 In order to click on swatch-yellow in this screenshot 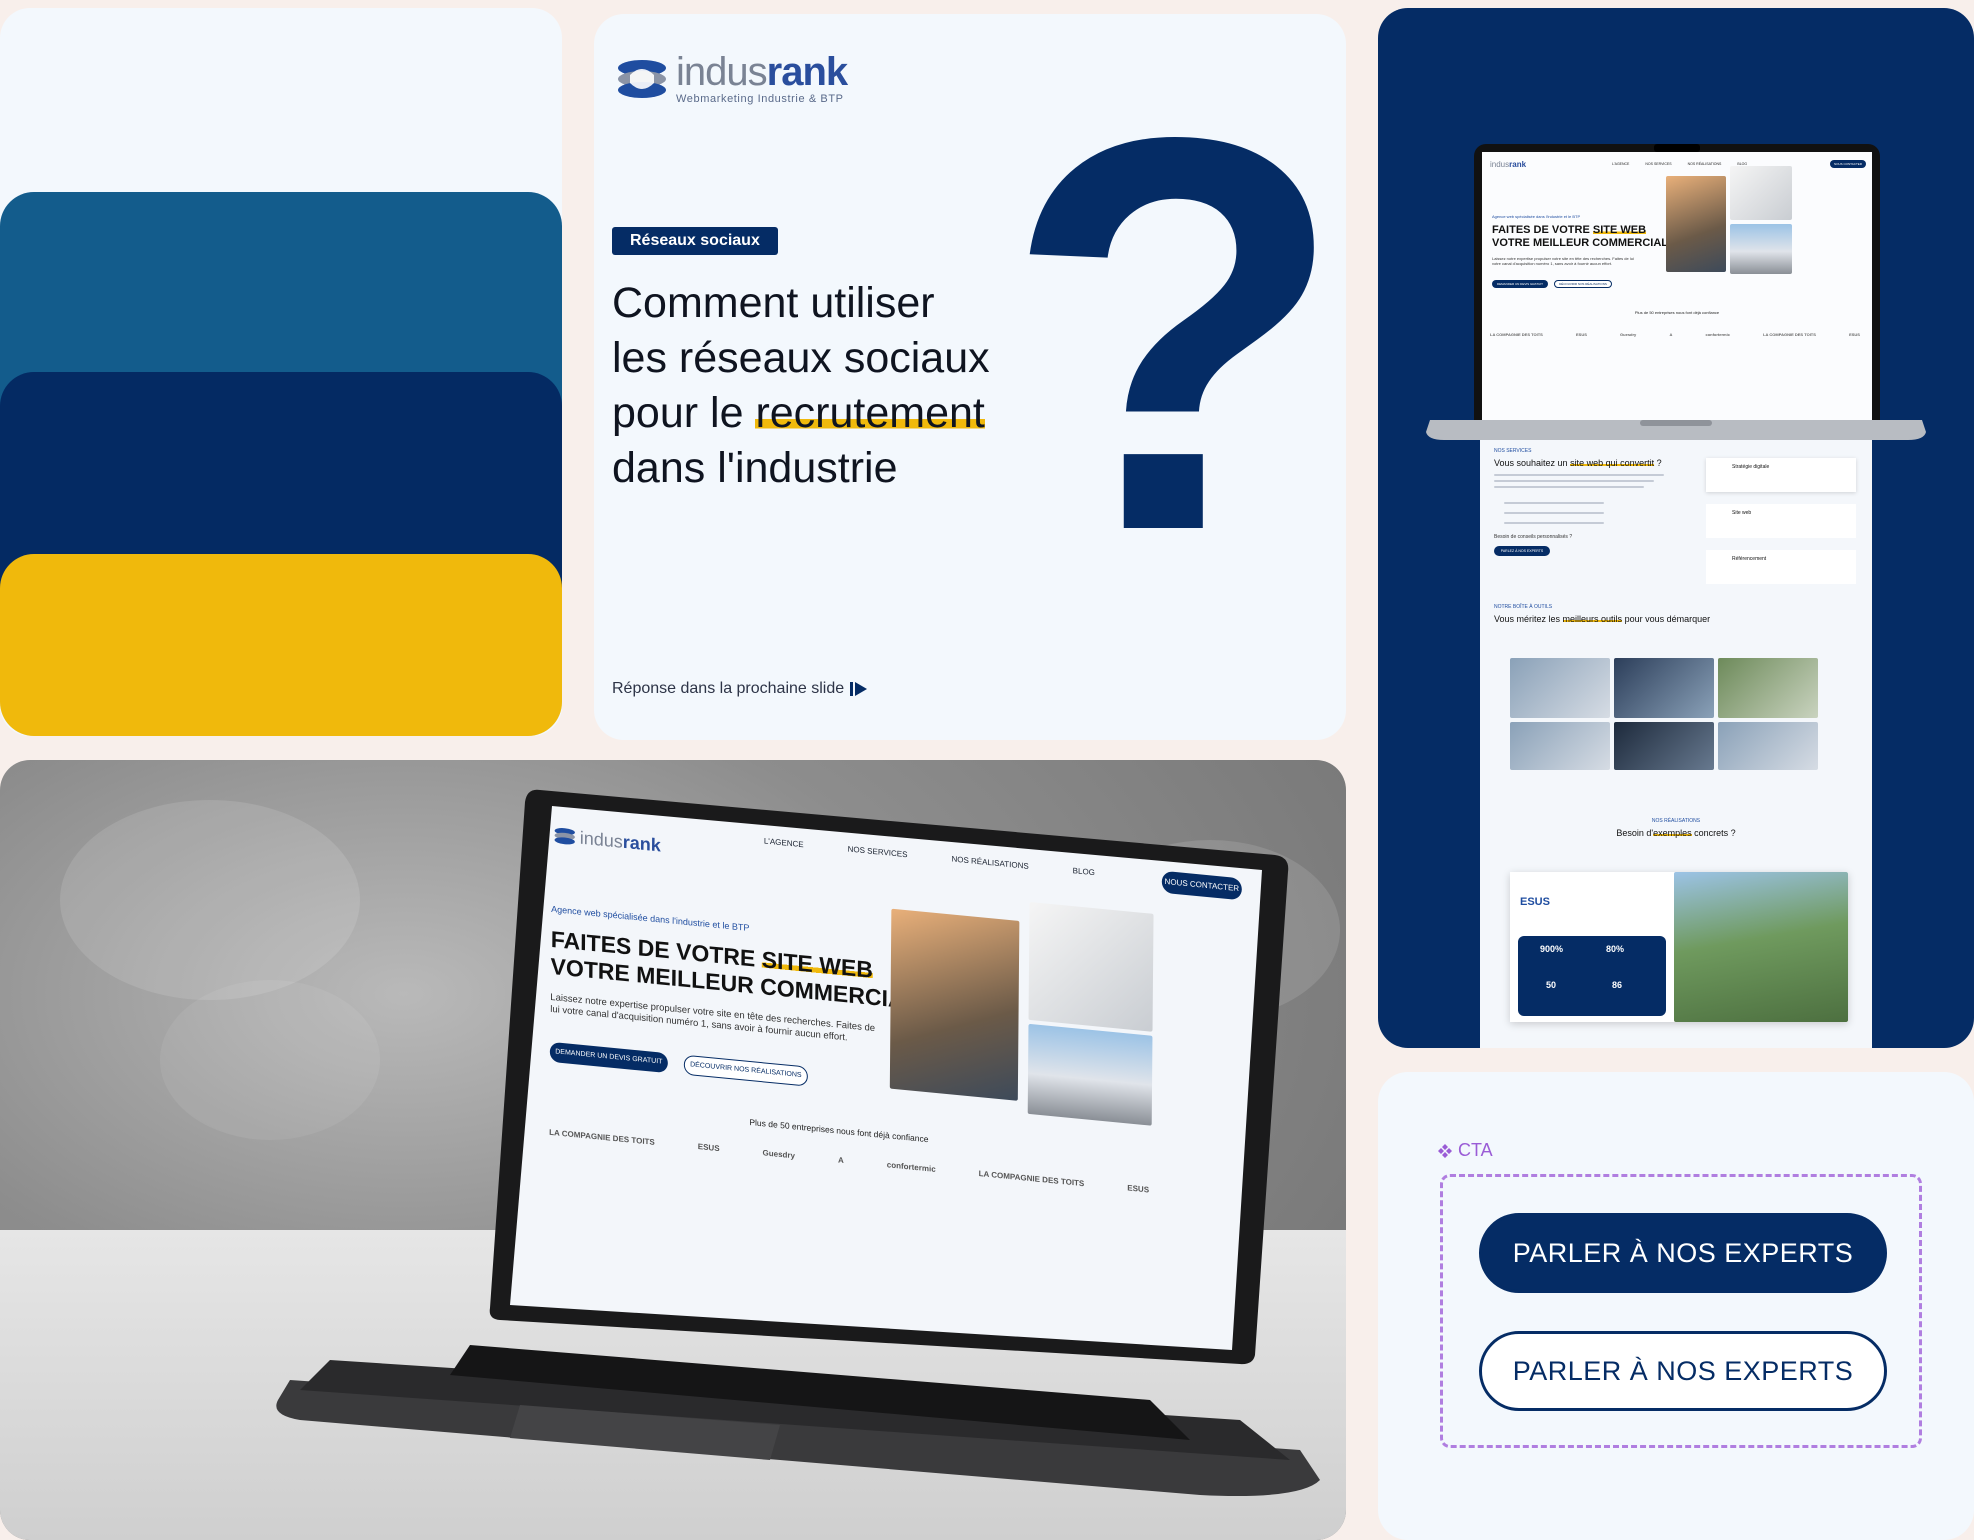, I will do `click(281, 645)`.